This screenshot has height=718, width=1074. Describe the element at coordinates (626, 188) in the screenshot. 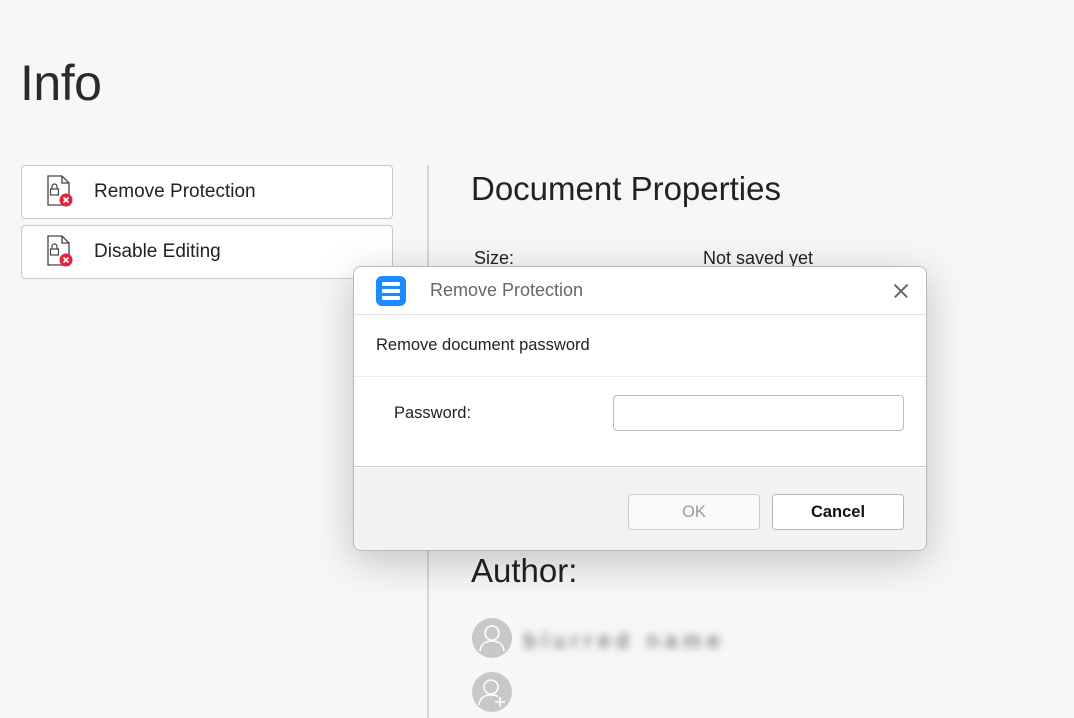

I see `document-properties-title: Document Properties` at that location.